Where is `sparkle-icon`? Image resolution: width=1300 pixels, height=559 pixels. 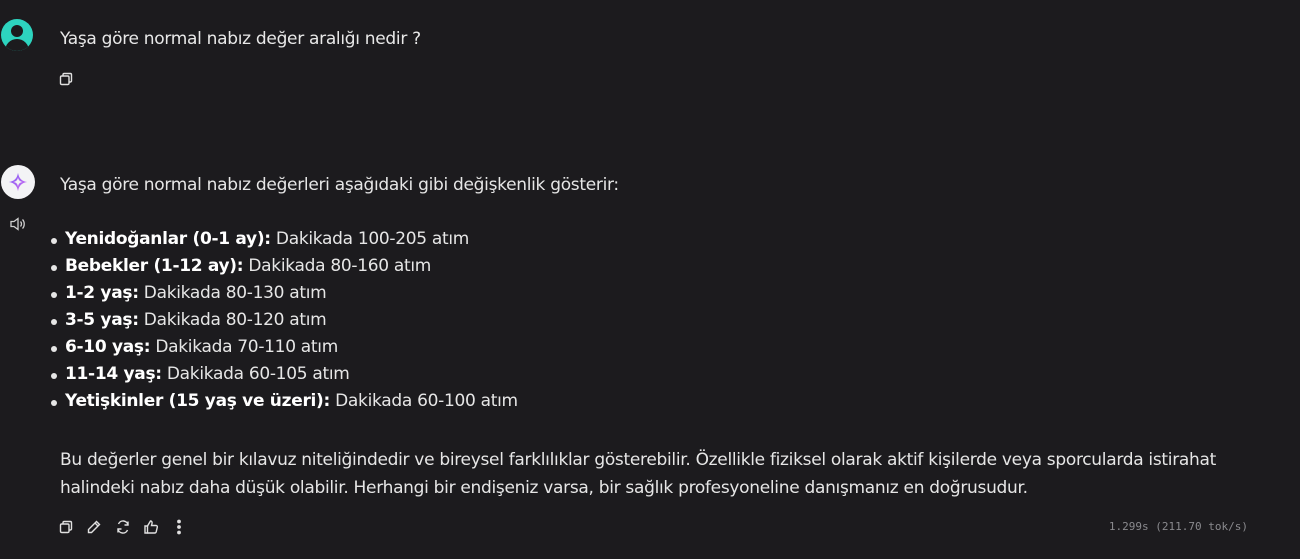
sparkle-icon is located at coordinates (18, 182).